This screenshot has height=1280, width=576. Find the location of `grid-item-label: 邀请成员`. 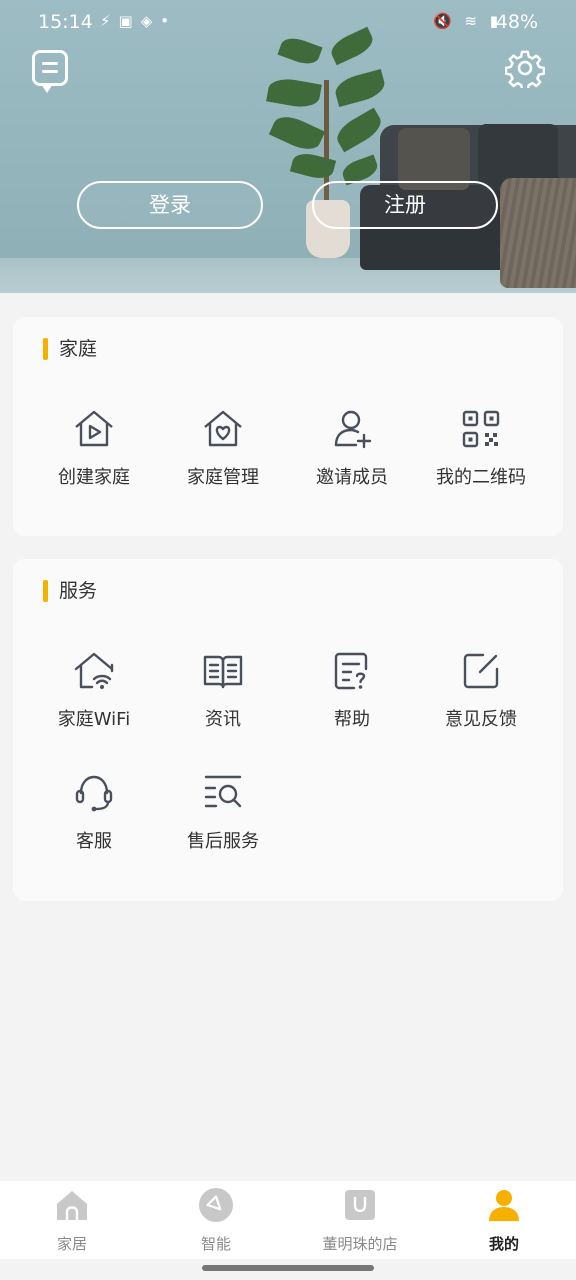

grid-item-label: 邀请成员 is located at coordinates (352, 477).